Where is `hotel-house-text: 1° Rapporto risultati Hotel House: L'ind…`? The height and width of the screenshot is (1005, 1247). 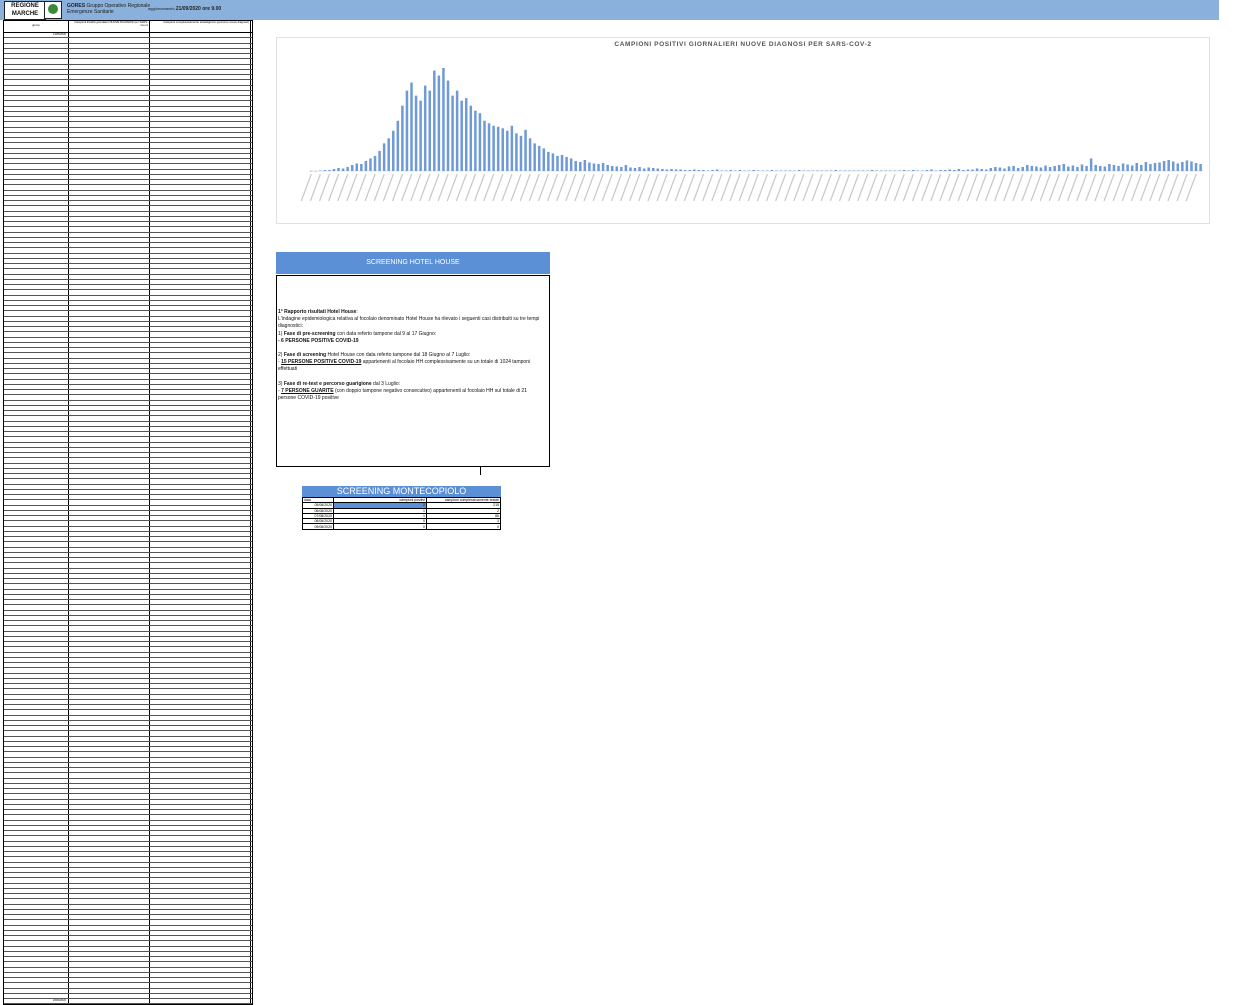 hotel-house-text: 1° Rapporto risultati Hotel House: L'ind… is located at coordinates (412, 355).